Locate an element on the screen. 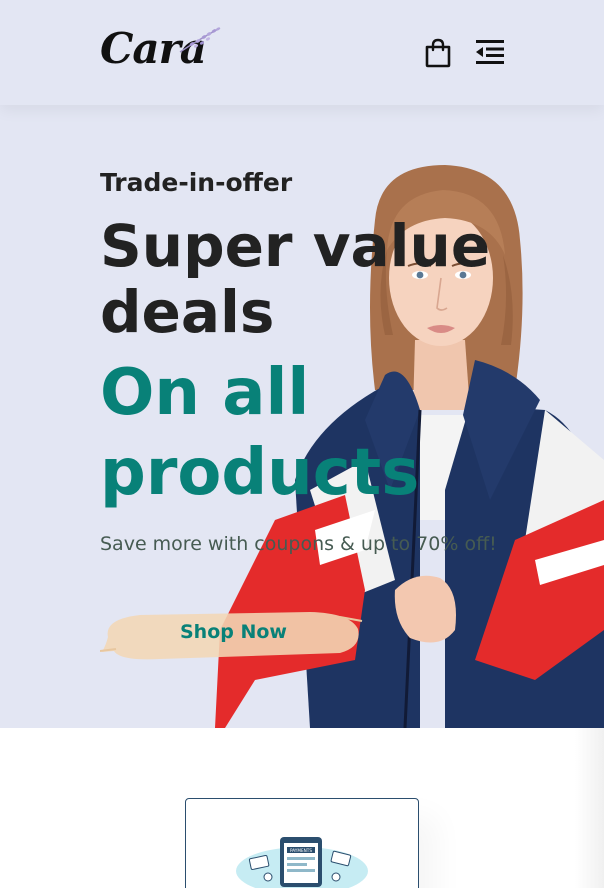 The height and width of the screenshot is (888, 604). payments-screen-text: PAYMENTS is located at coordinates (301, 850).